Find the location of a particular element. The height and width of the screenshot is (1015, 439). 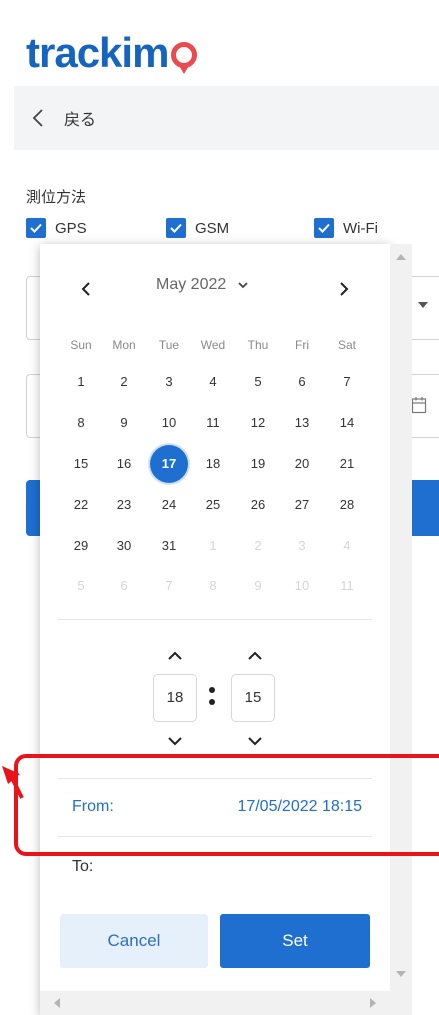

dropdown-arrow-icon is located at coordinates (423, 305).